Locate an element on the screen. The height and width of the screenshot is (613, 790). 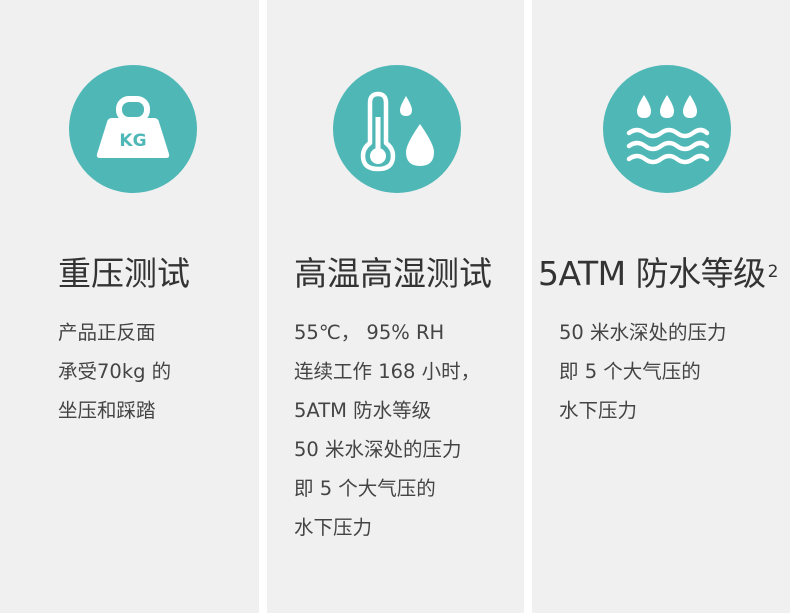
waterproof-title: 5ATM 防水等级 2 is located at coordinates (658, 274).